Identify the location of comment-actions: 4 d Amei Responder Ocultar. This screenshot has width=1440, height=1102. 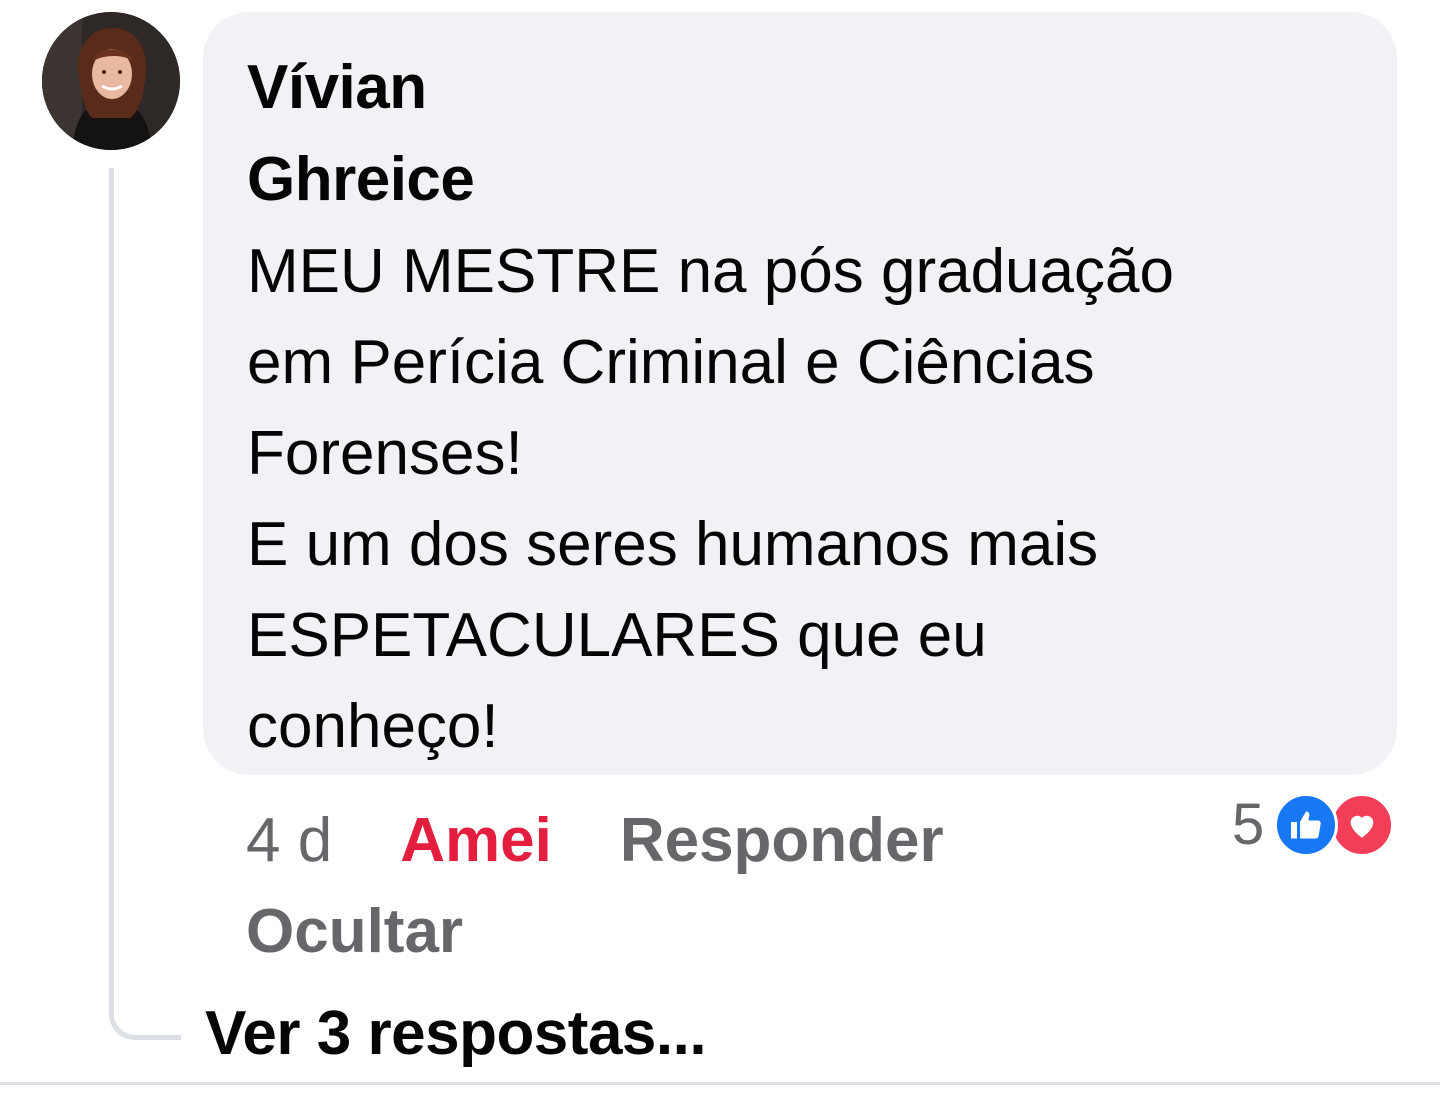
(626, 886).